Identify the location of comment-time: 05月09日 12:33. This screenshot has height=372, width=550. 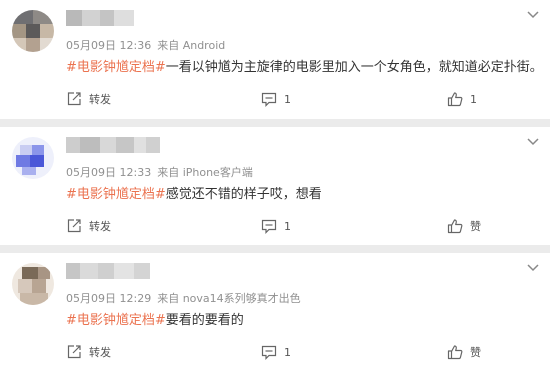
(109, 172).